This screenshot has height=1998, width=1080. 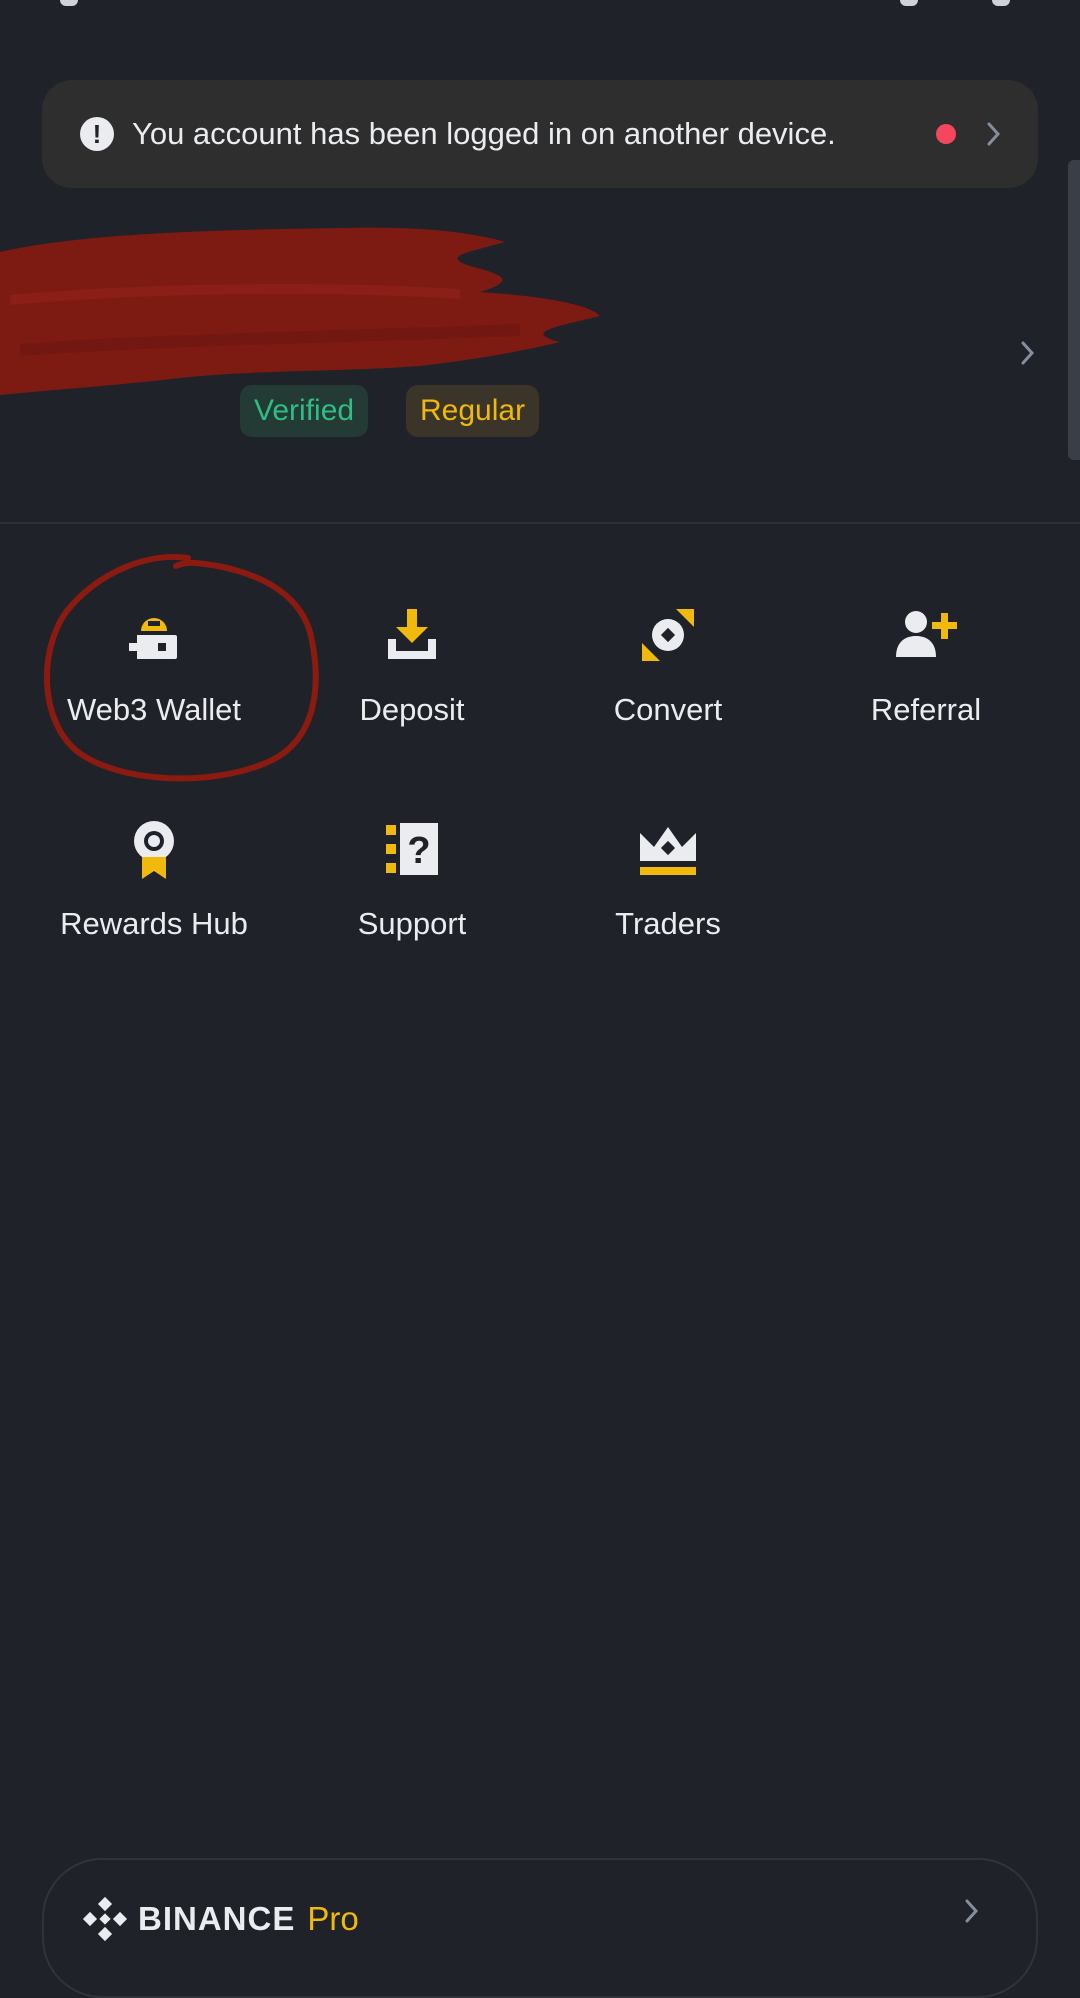 What do you see at coordinates (946, 134) in the screenshot?
I see `unread-dot` at bounding box center [946, 134].